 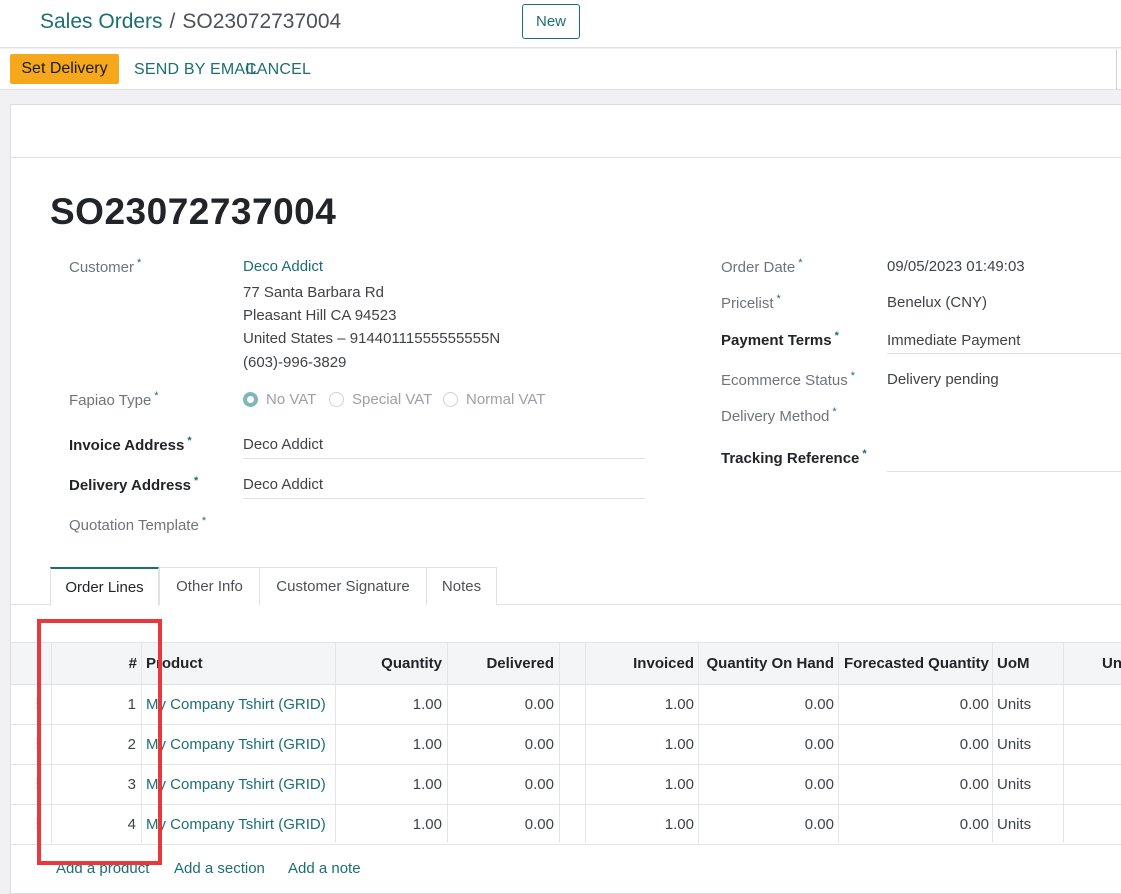 What do you see at coordinates (219, 868) in the screenshot?
I see `add-section-link: Add a section` at bounding box center [219, 868].